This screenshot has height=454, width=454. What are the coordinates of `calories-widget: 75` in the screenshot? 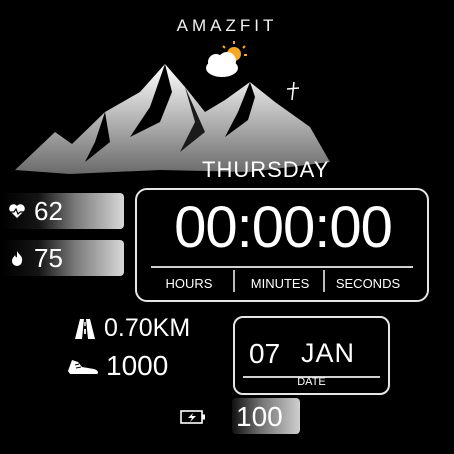 It's located at (63, 258).